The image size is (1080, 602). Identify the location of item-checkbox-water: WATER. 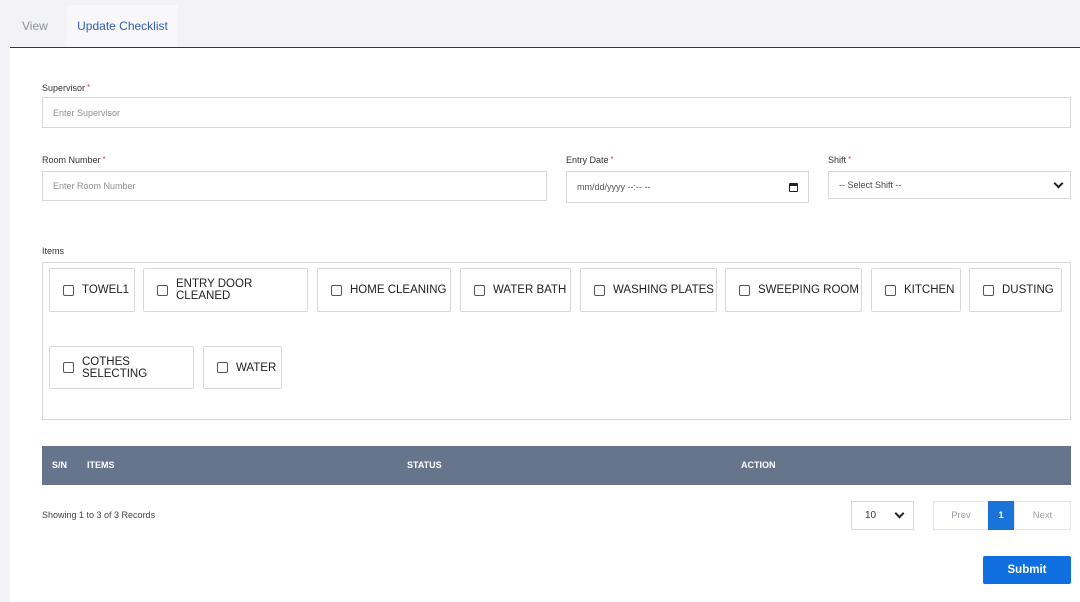
(242, 367).